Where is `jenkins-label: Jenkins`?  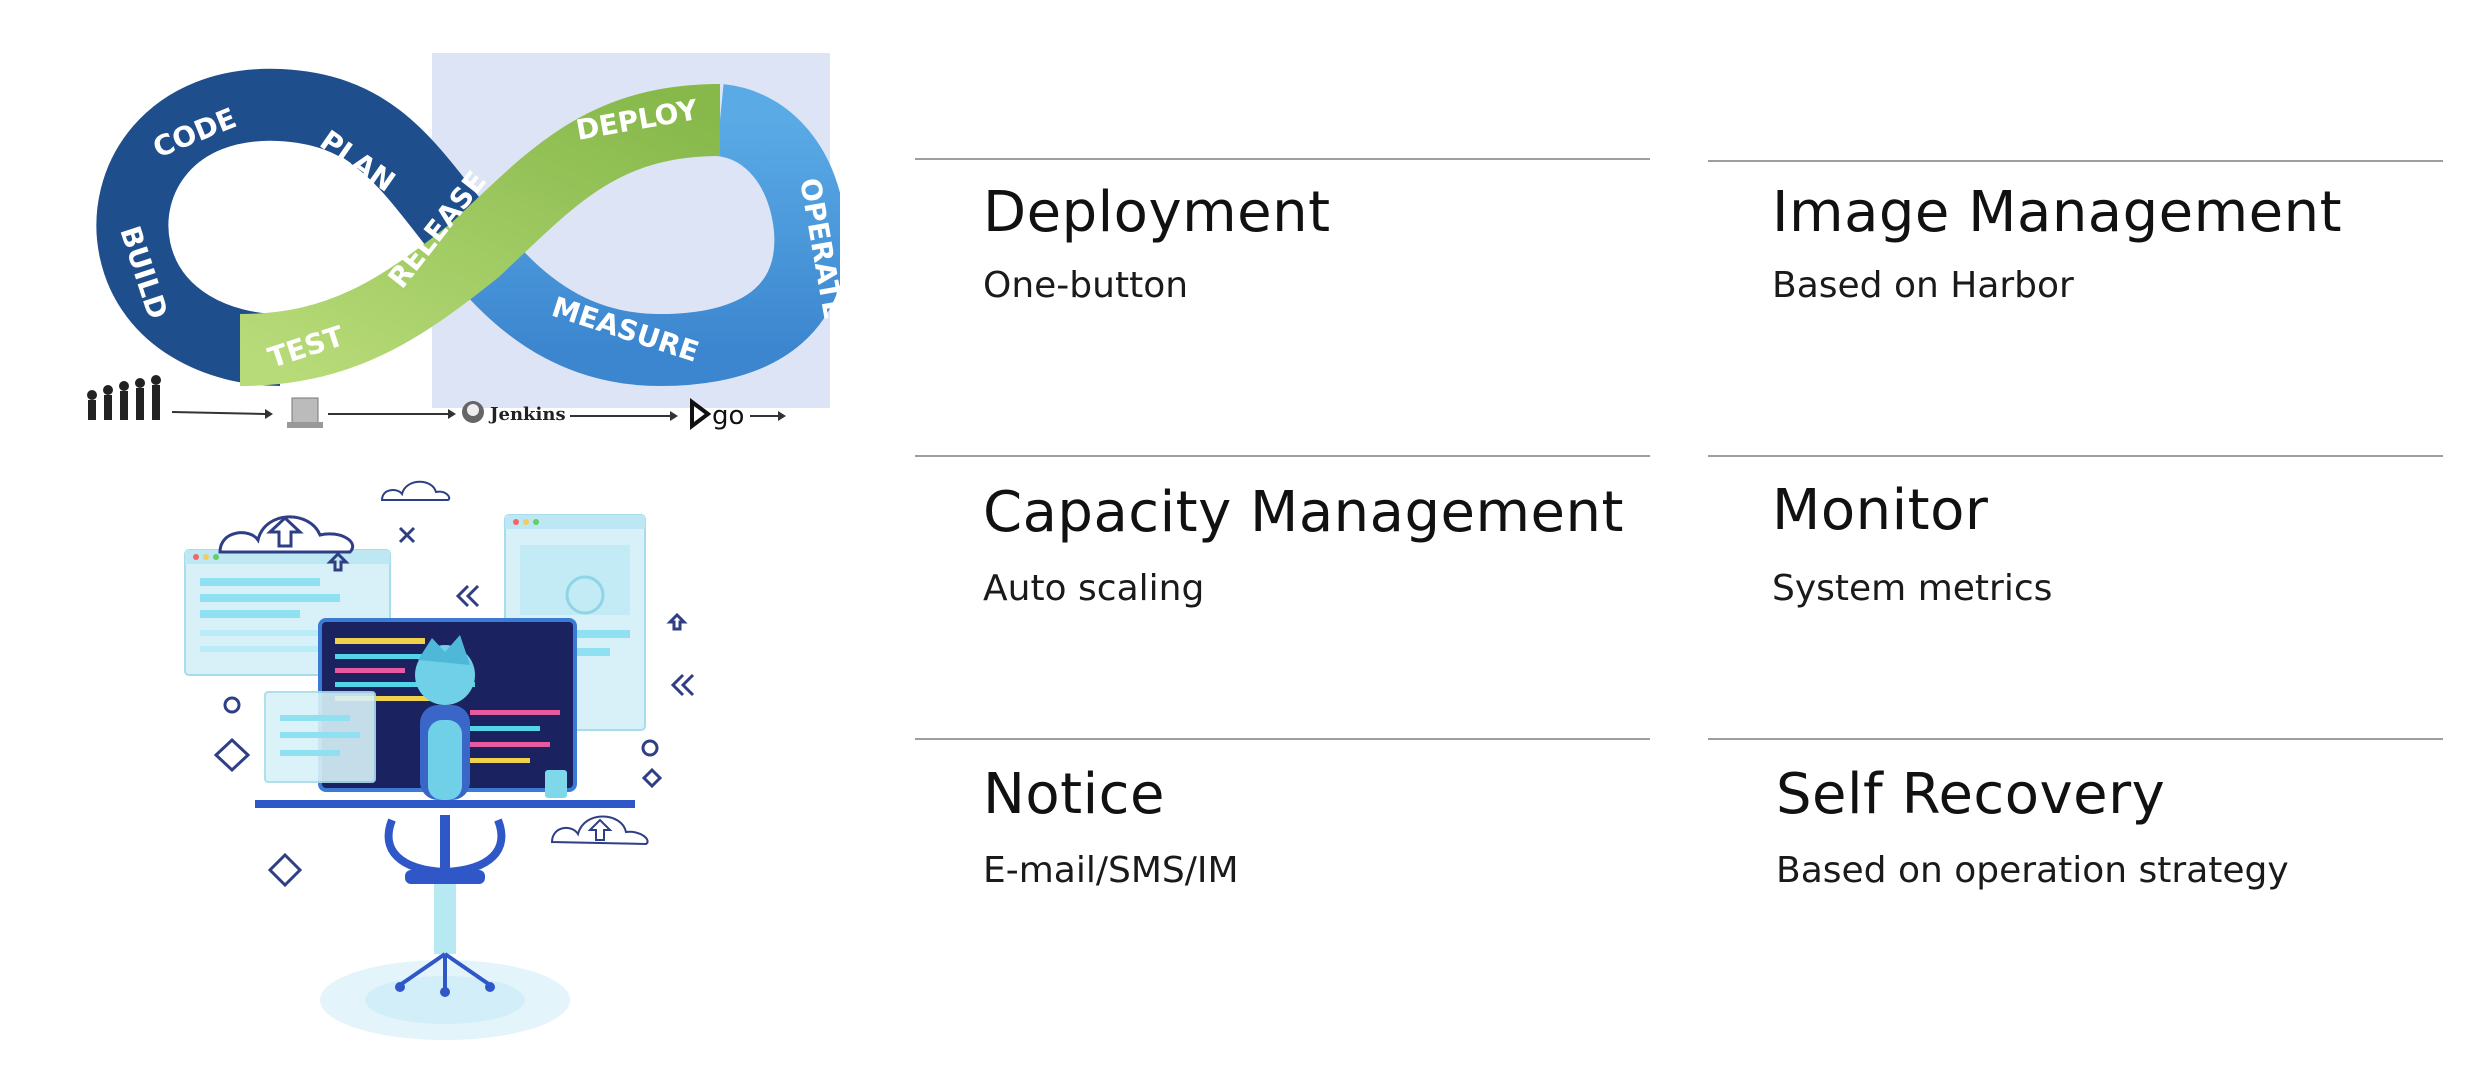
jenkins-label: Jenkins is located at coordinates (527, 414).